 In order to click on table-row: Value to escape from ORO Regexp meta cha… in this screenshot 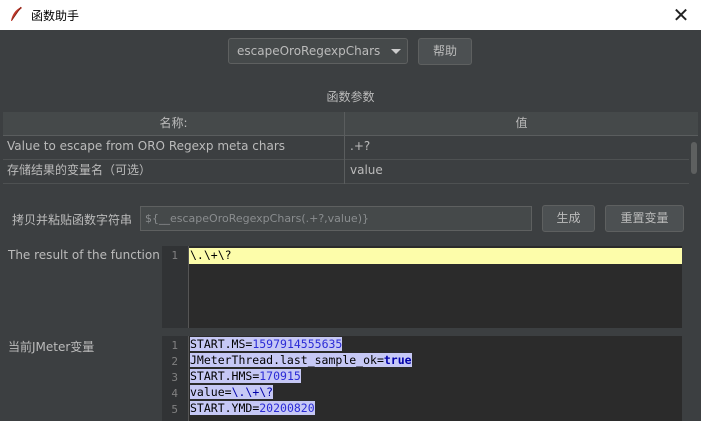, I will do `click(346, 148)`.